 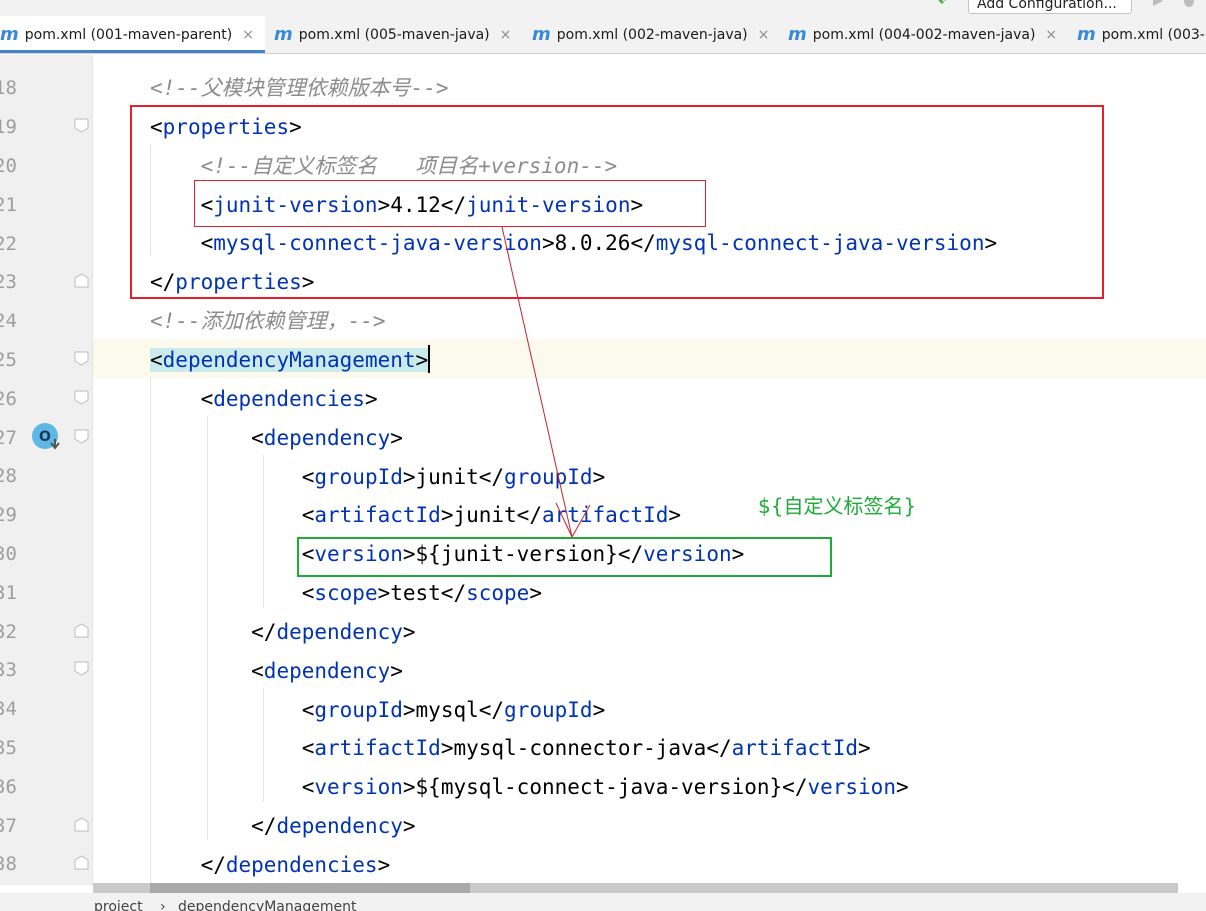 I want to click on tab-label: pom.xml (005-maven-java), so click(x=394, y=34).